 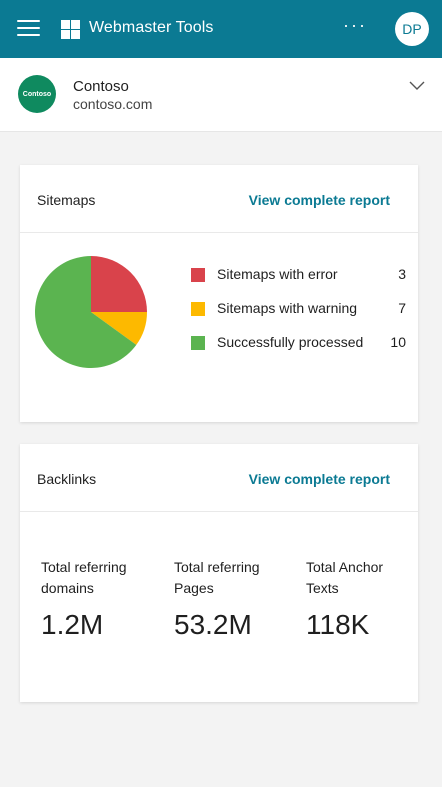 I want to click on backlinks-view-report-link: View complete report, so click(x=319, y=479).